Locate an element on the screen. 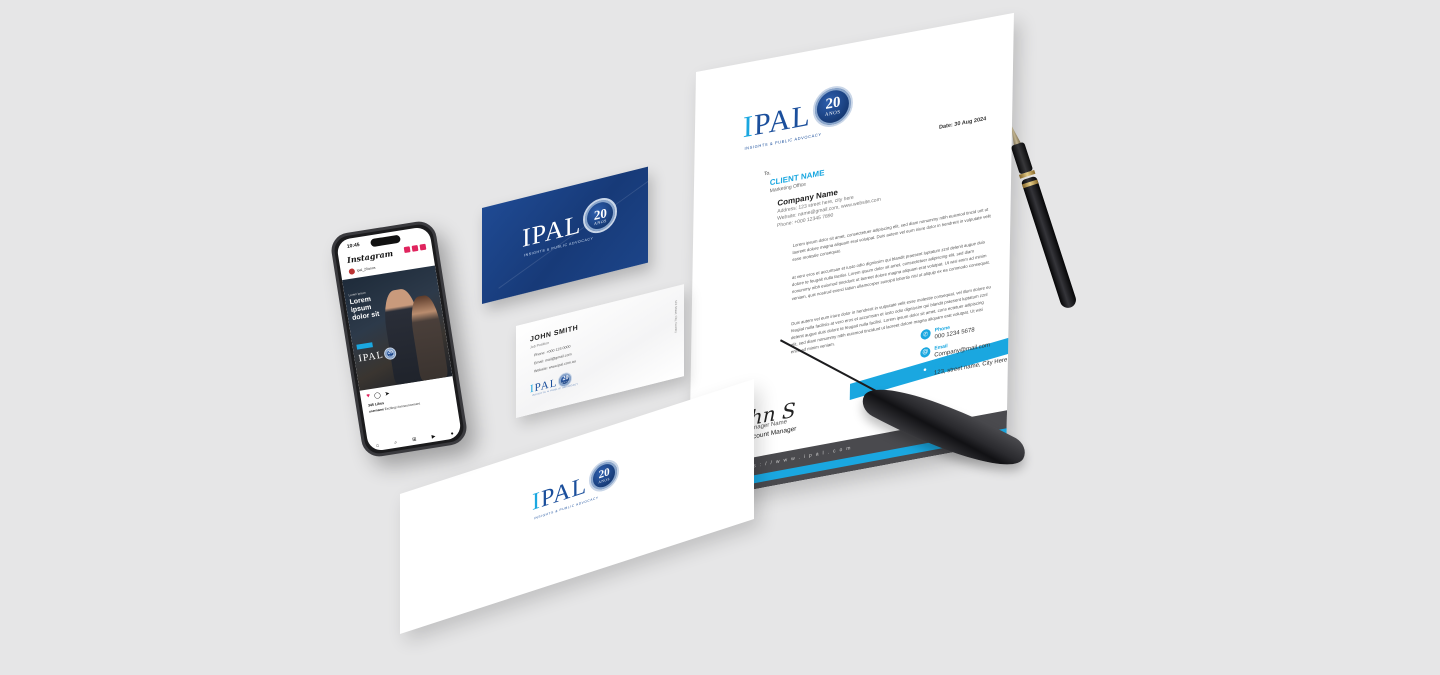 This screenshot has width=1440, height=675. location-pin-icon: ● is located at coordinates (925, 370).